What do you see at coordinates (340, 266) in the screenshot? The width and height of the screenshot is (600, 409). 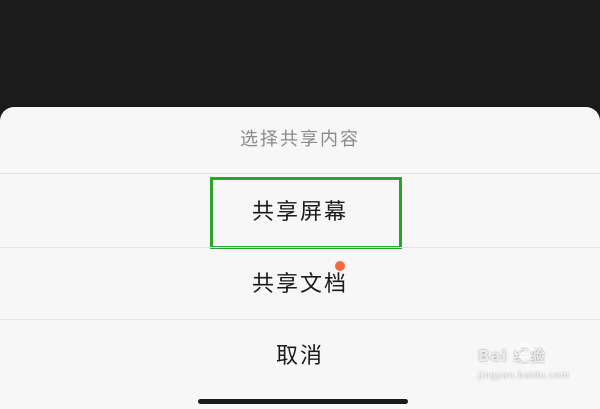 I see `notification-dot-badge` at bounding box center [340, 266].